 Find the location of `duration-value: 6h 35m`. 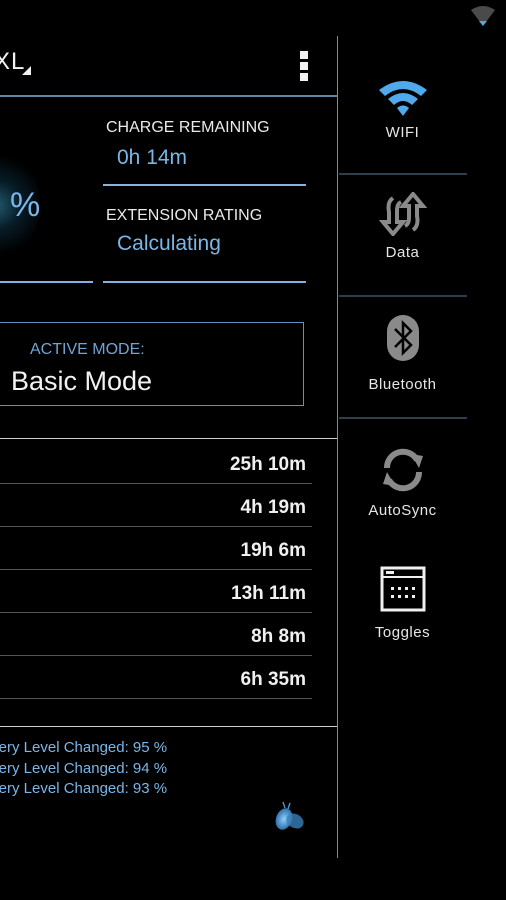

duration-value: 6h 35m is located at coordinates (273, 679).